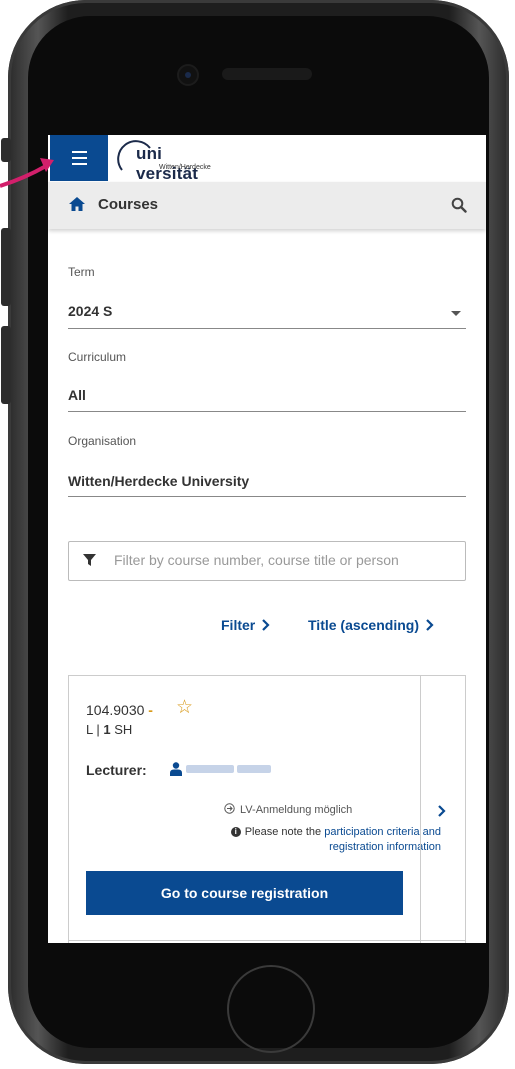 This screenshot has width=515, height=1069. Describe the element at coordinates (6, 365) in the screenshot. I see `phone-volume-down` at that location.